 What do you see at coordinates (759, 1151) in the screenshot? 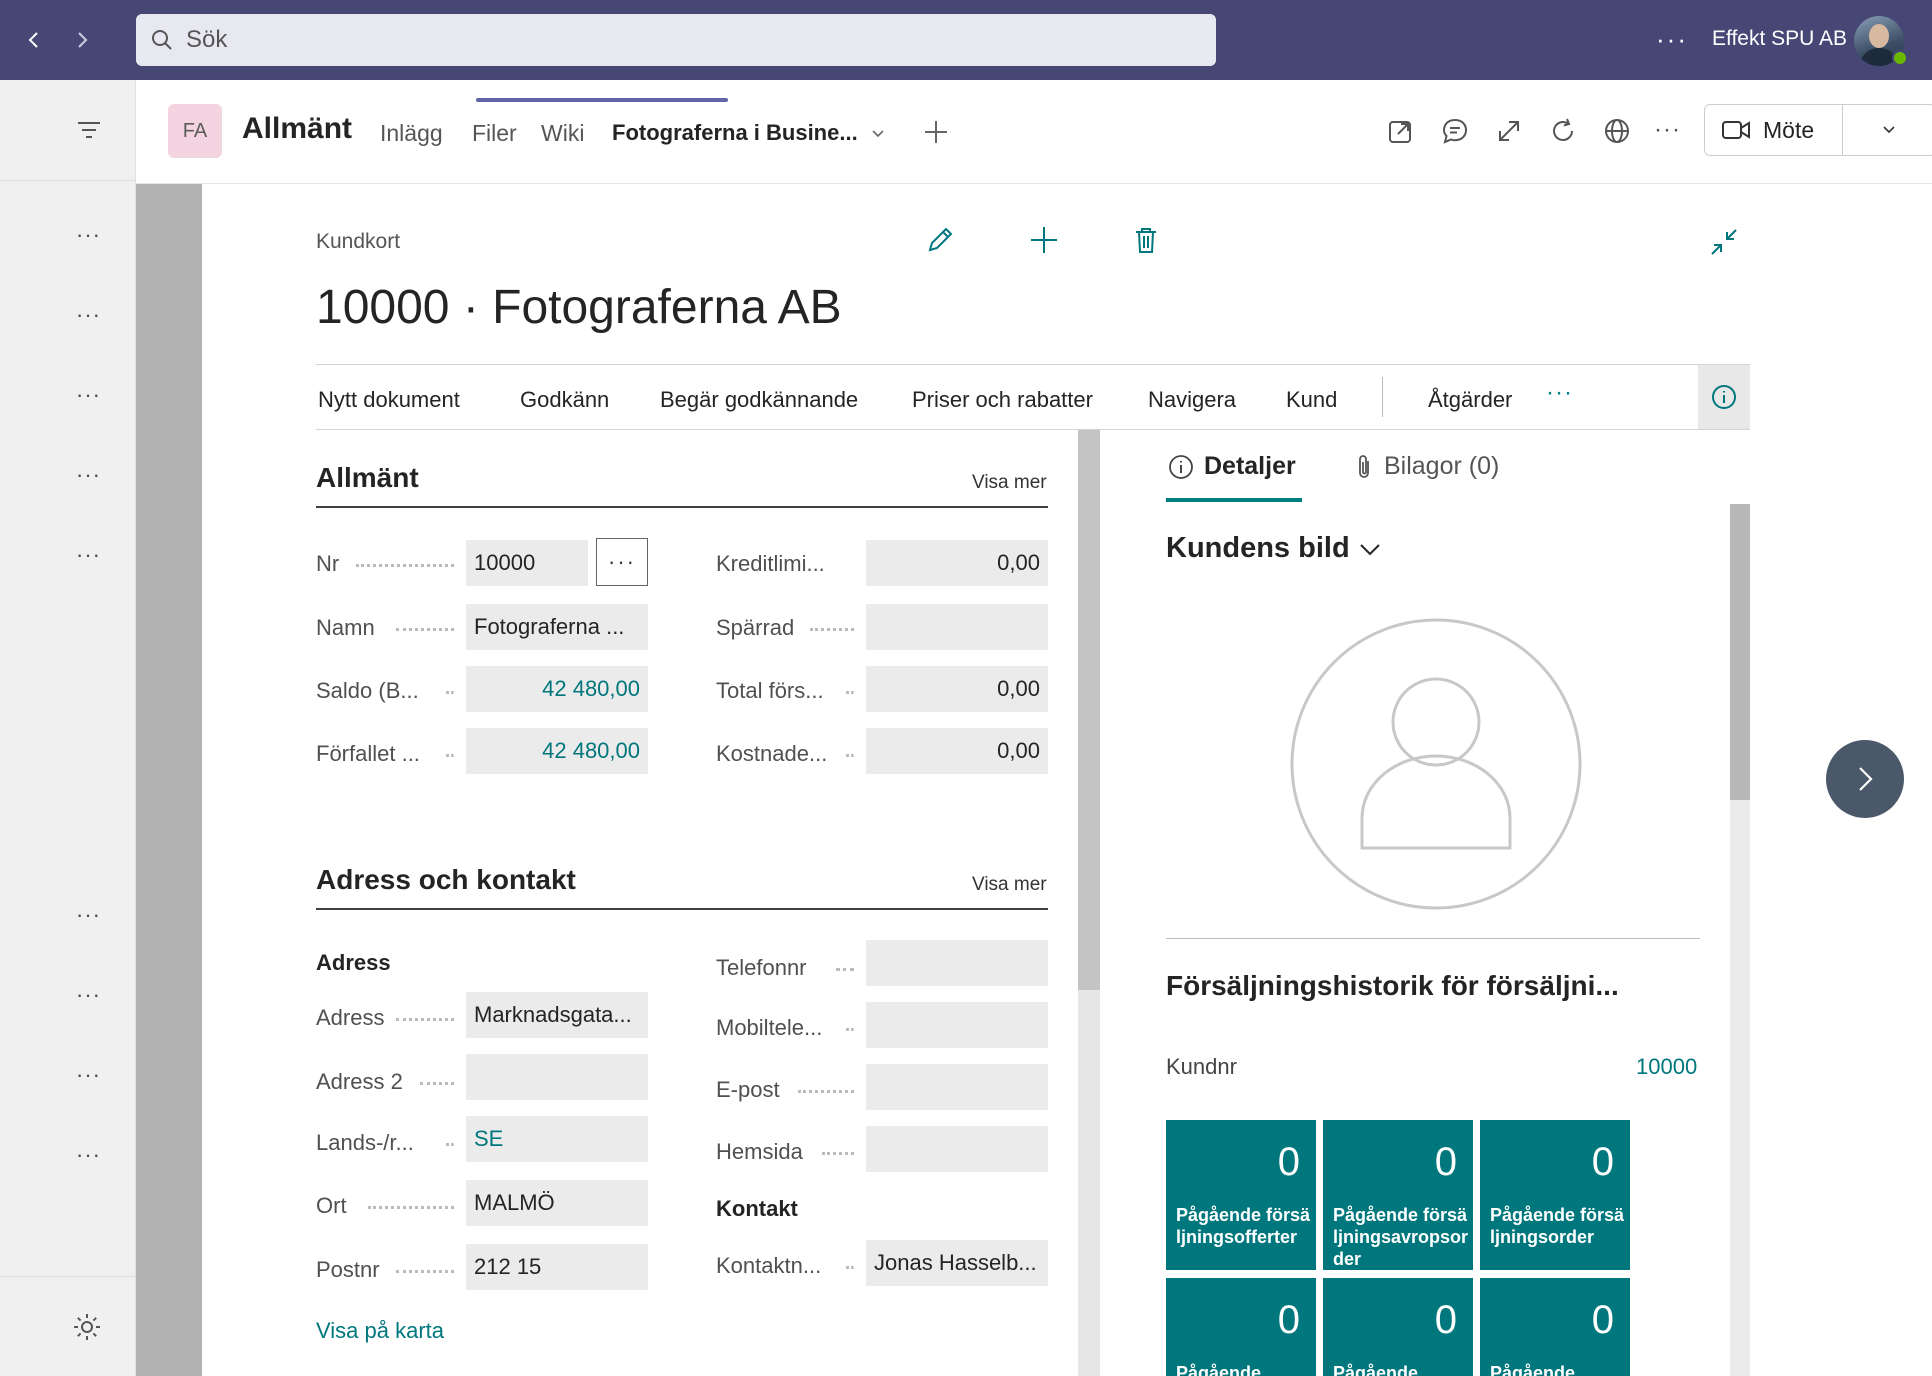
I see `field-label: Hemsida` at bounding box center [759, 1151].